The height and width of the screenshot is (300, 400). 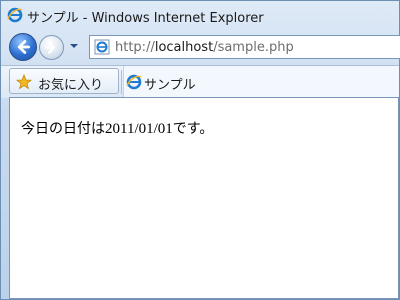 I want to click on star-icon, so click(x=24, y=82).